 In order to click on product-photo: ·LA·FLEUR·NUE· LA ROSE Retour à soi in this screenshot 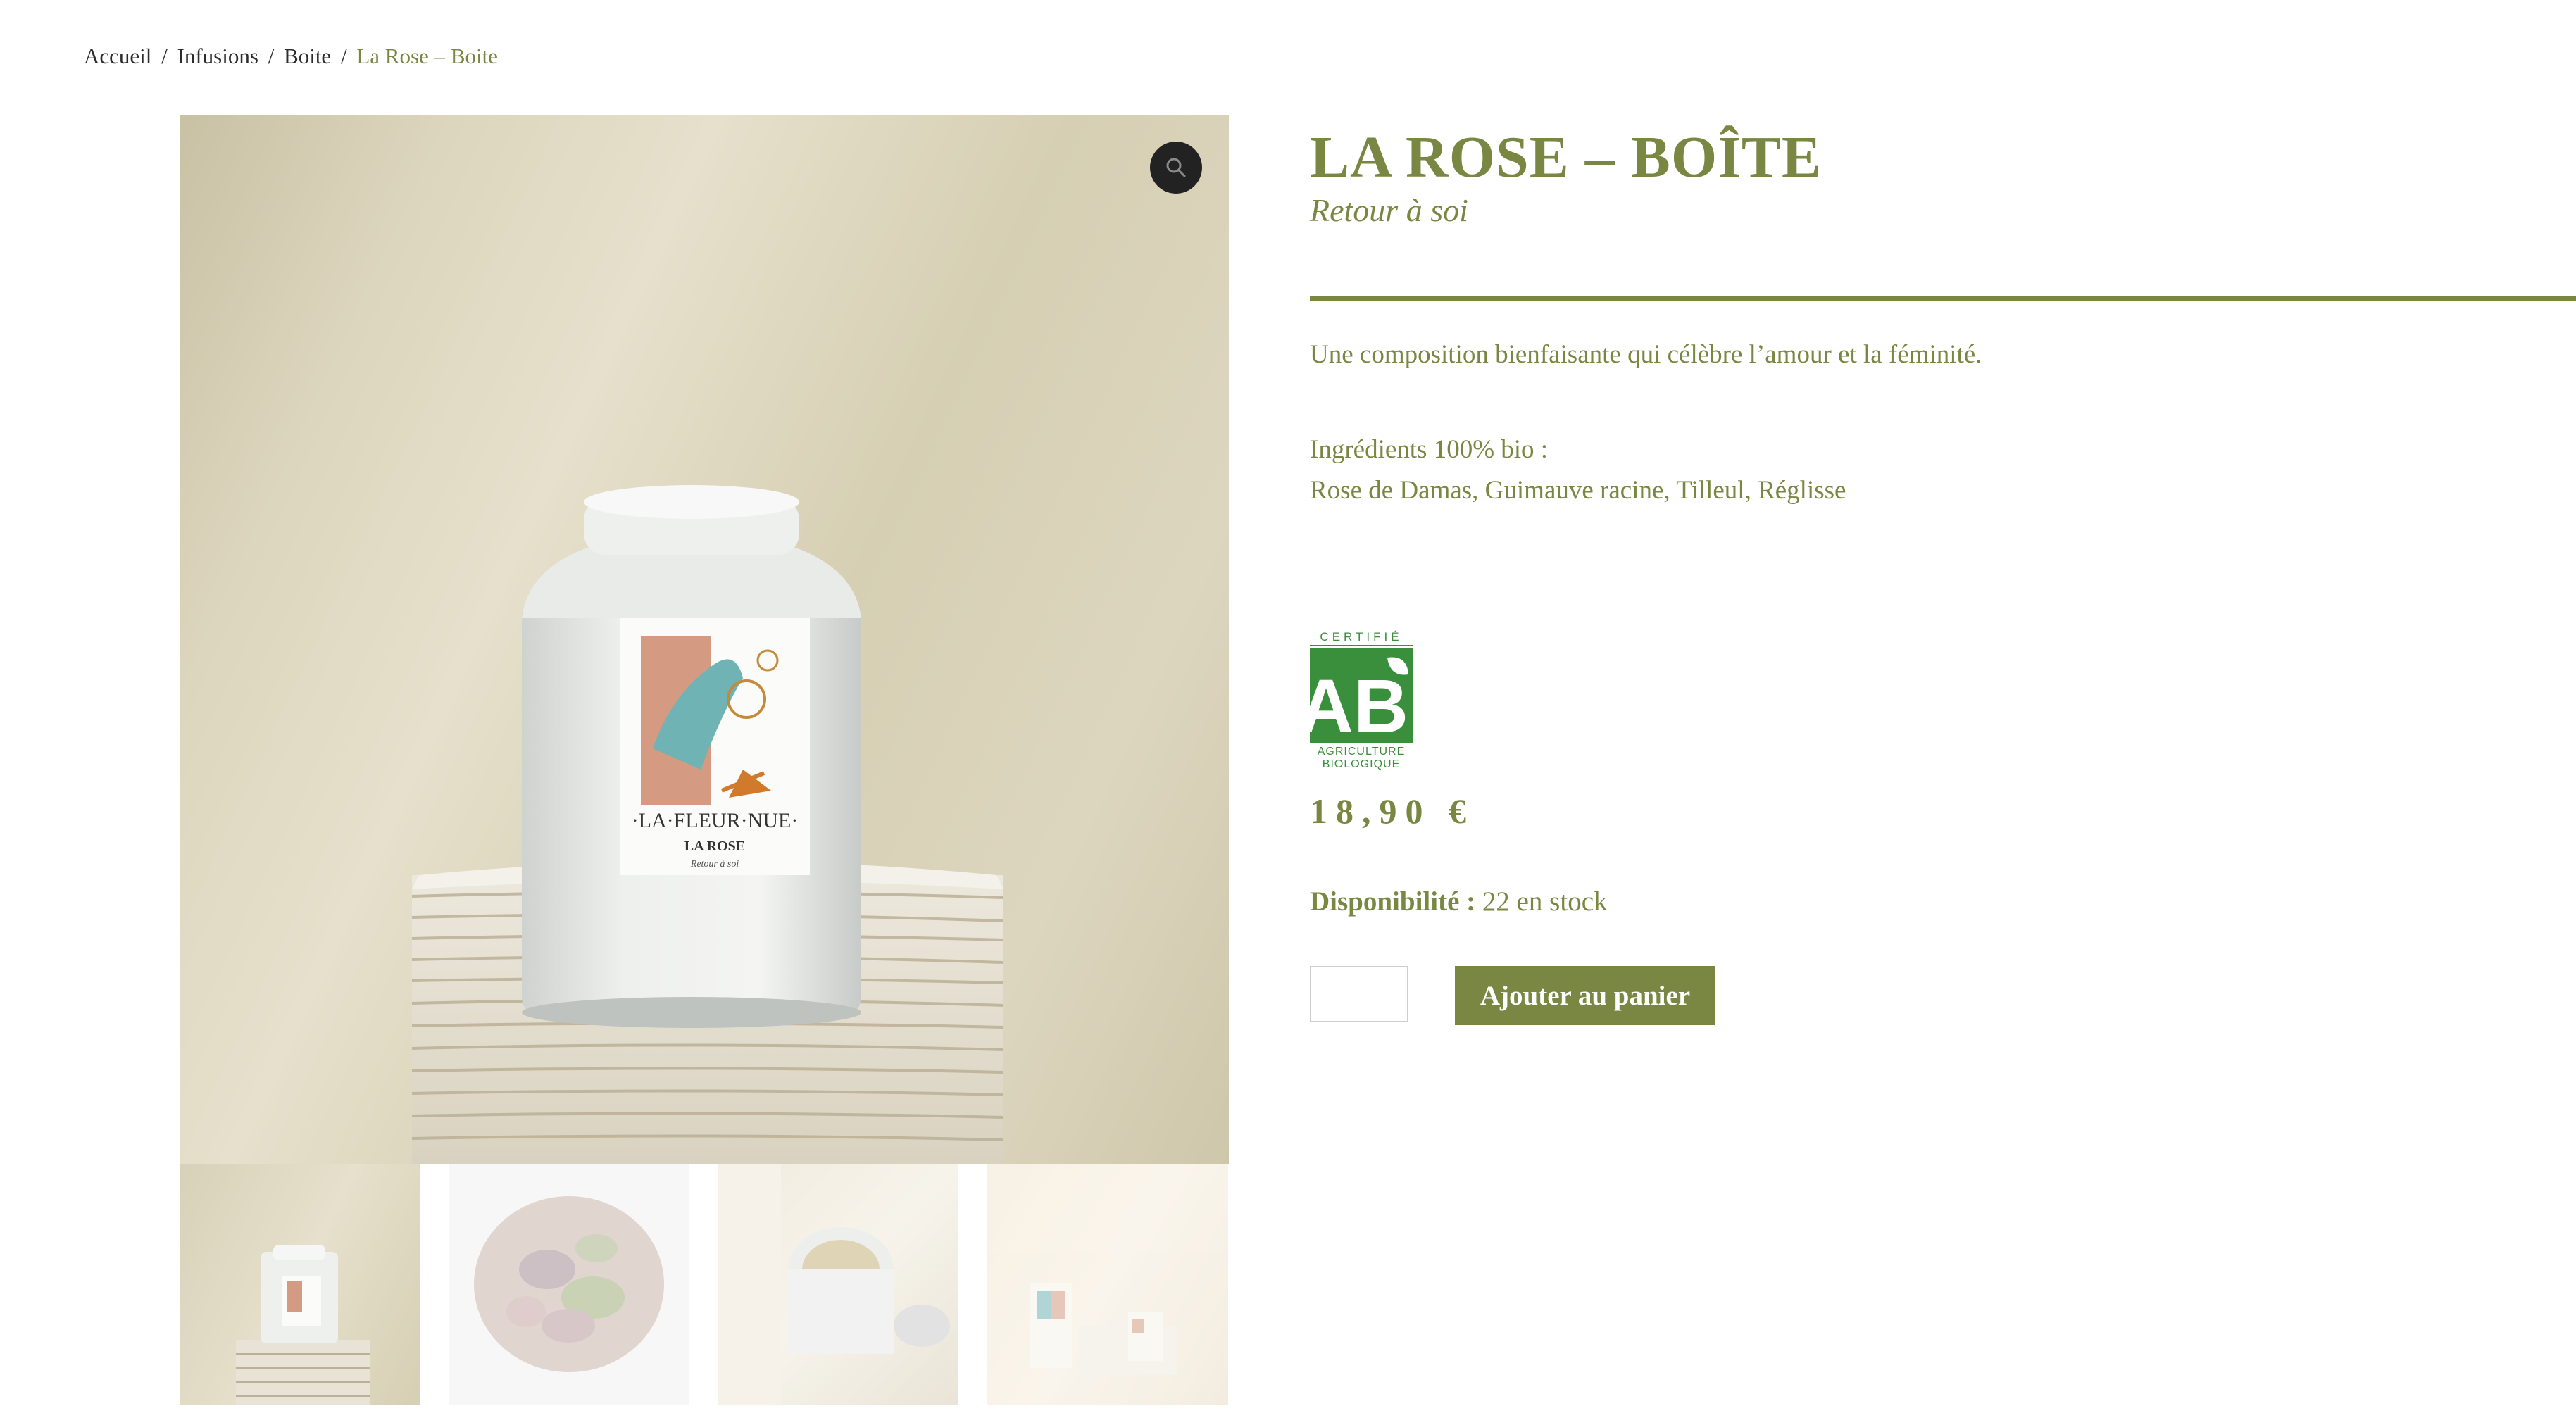, I will do `click(707, 825)`.